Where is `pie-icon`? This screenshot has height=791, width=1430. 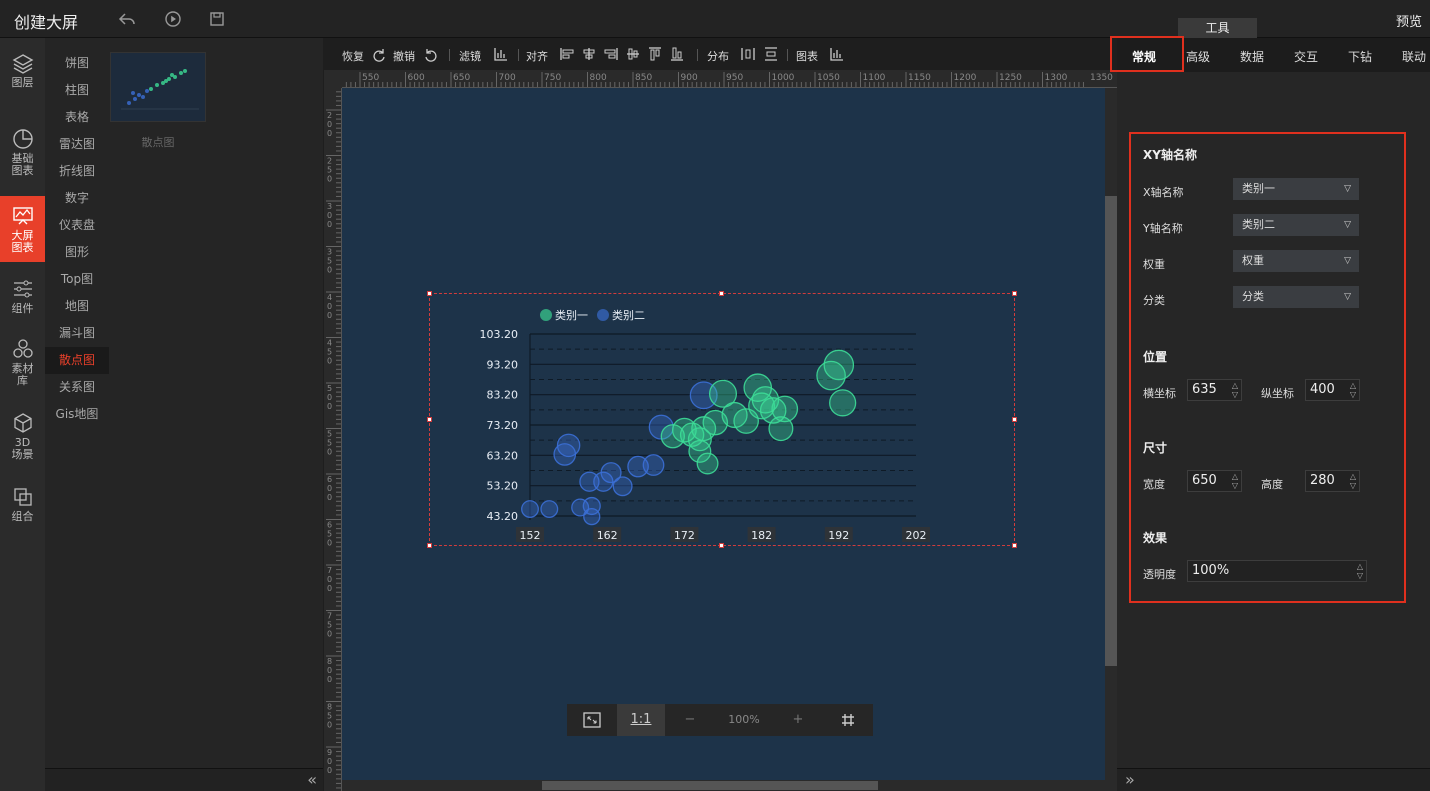
pie-icon is located at coordinates (22, 139).